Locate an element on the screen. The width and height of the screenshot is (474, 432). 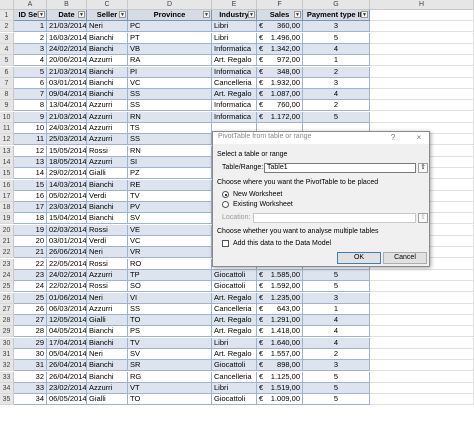
header-cell: Sales ▼ is located at coordinates (280, 15).